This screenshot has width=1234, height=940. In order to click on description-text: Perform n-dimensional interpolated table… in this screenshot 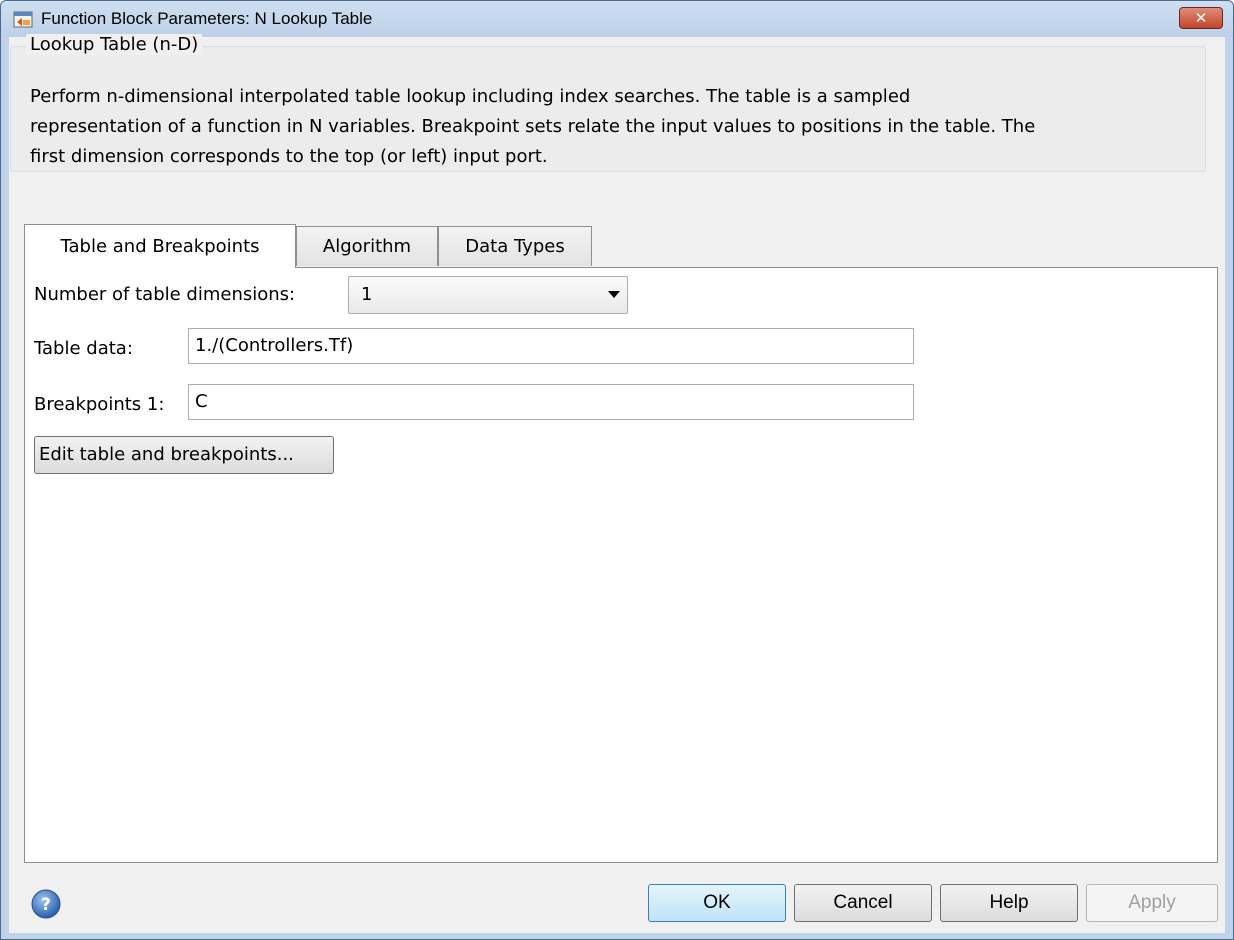, I will do `click(625, 127)`.